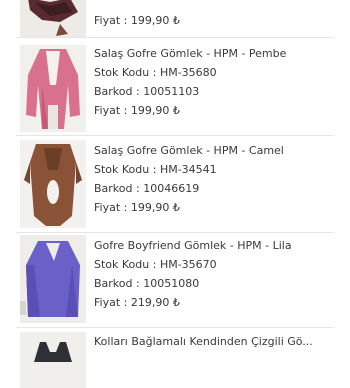  I want to click on product-name: Salaş Gofre Gömlek - HPM - Pembe, so click(190, 53).